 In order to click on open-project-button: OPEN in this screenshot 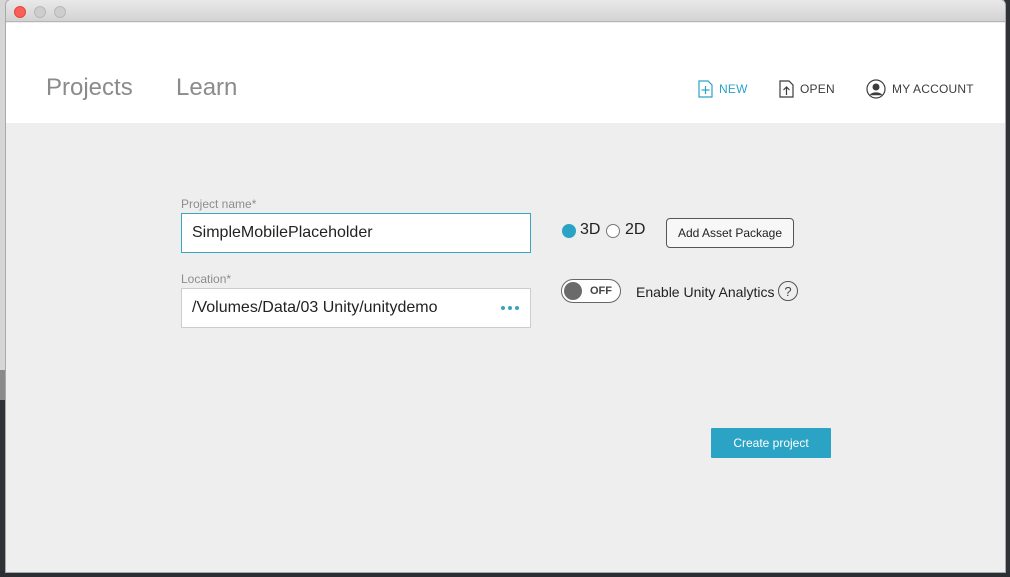, I will do `click(807, 89)`.